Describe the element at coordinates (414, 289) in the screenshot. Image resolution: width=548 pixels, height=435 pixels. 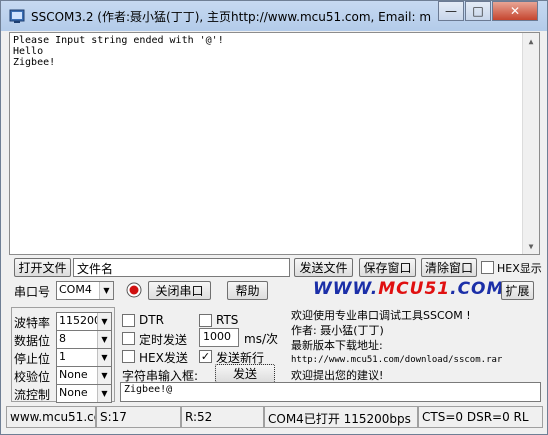
I see `logo-main: MCU51` at that location.